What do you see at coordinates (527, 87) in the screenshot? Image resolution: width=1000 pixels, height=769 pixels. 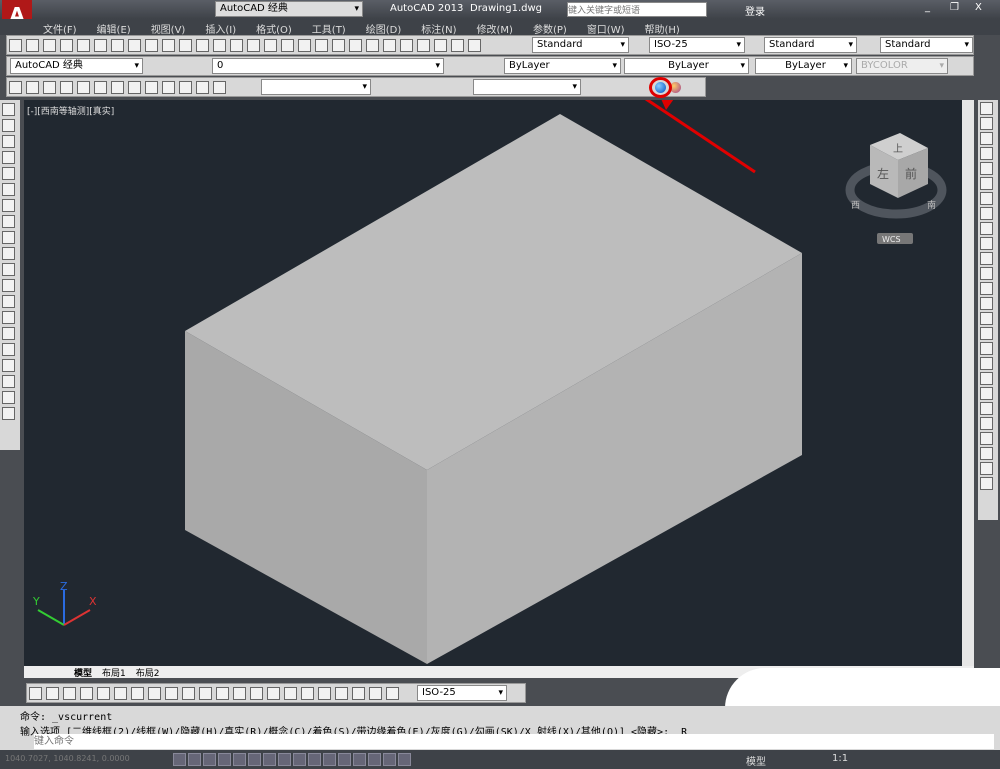 I see `ucs-dropdown` at bounding box center [527, 87].